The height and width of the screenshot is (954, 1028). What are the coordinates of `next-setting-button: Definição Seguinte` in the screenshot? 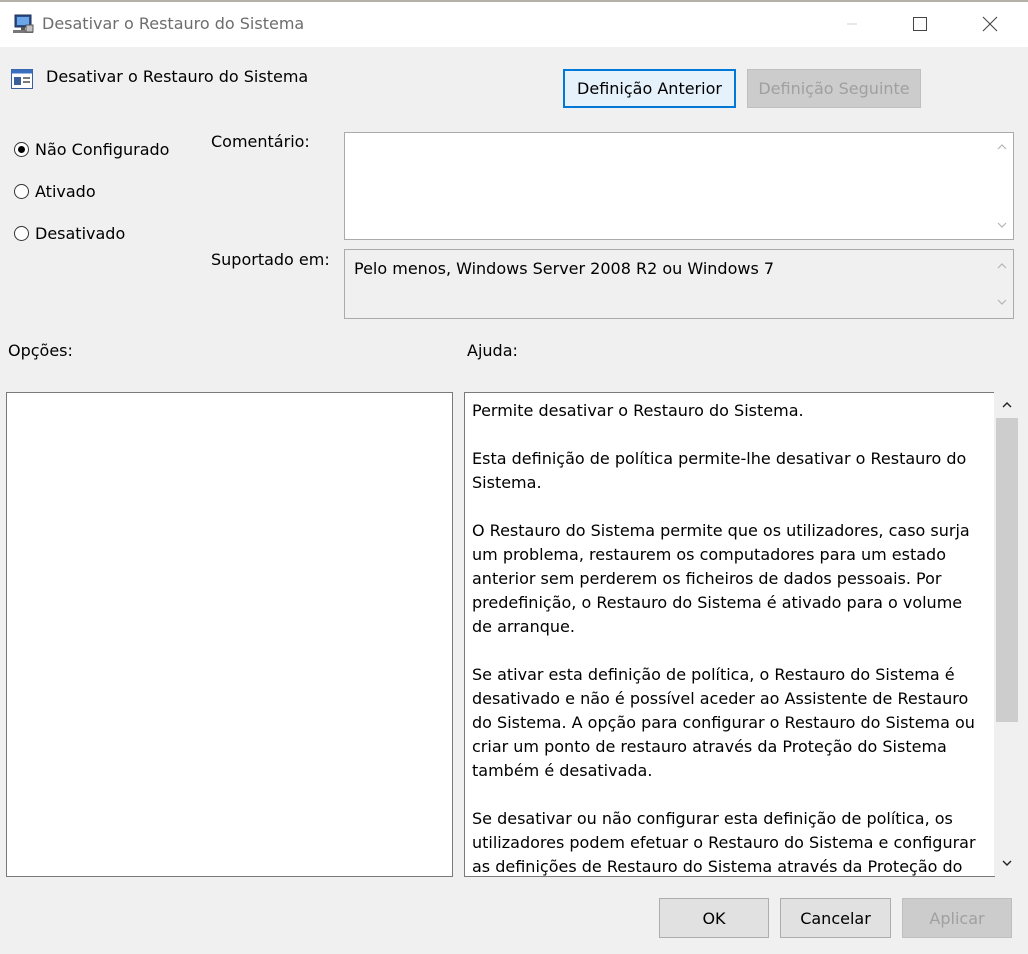 It's located at (834, 88).